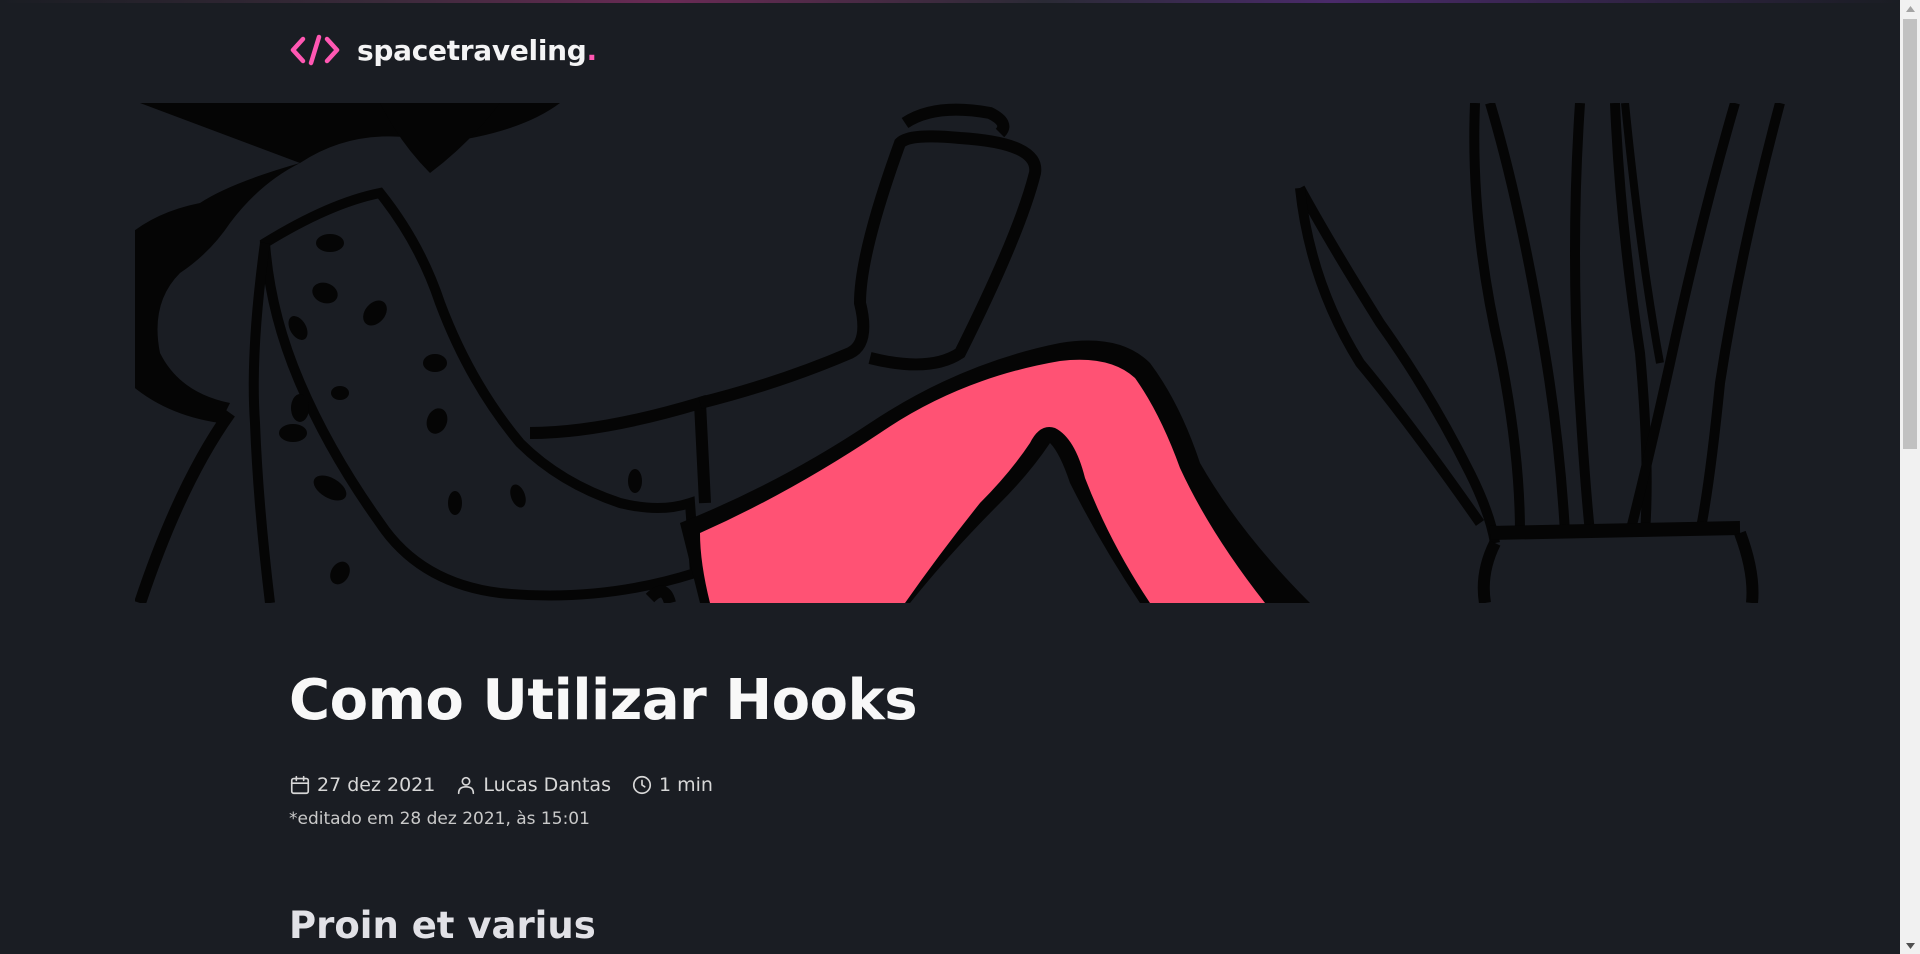  What do you see at coordinates (950, 1) in the screenshot?
I see `top-gradient-line` at bounding box center [950, 1].